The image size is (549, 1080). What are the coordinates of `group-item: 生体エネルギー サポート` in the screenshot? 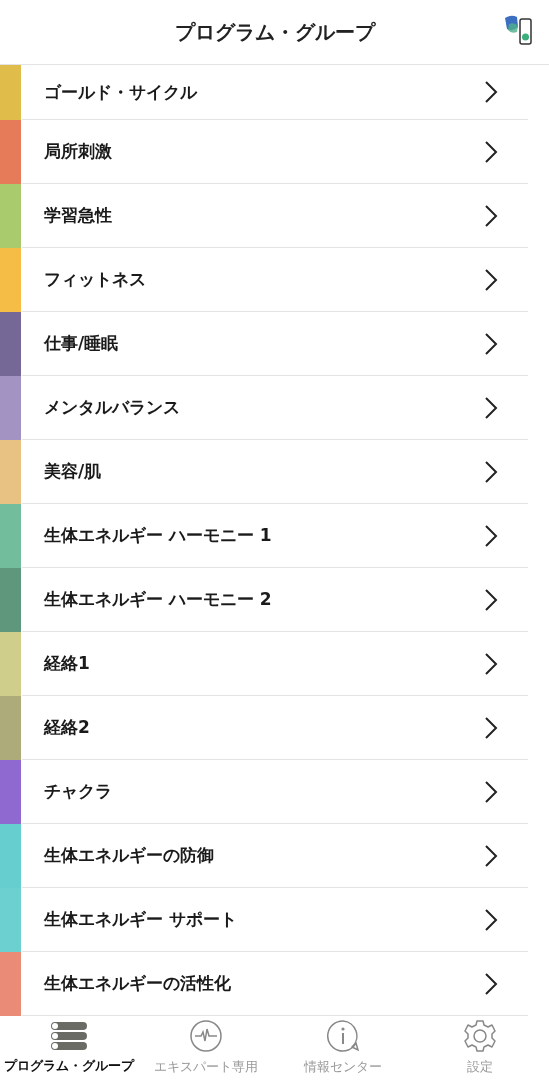 It's located at (274, 920).